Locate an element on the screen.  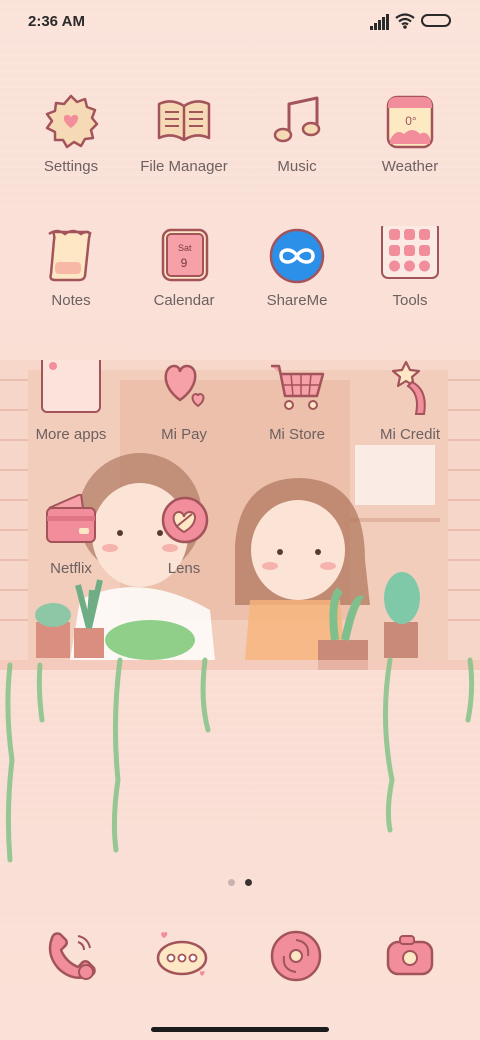
calendar-icon: Sat 9 is located at coordinates (185, 255).